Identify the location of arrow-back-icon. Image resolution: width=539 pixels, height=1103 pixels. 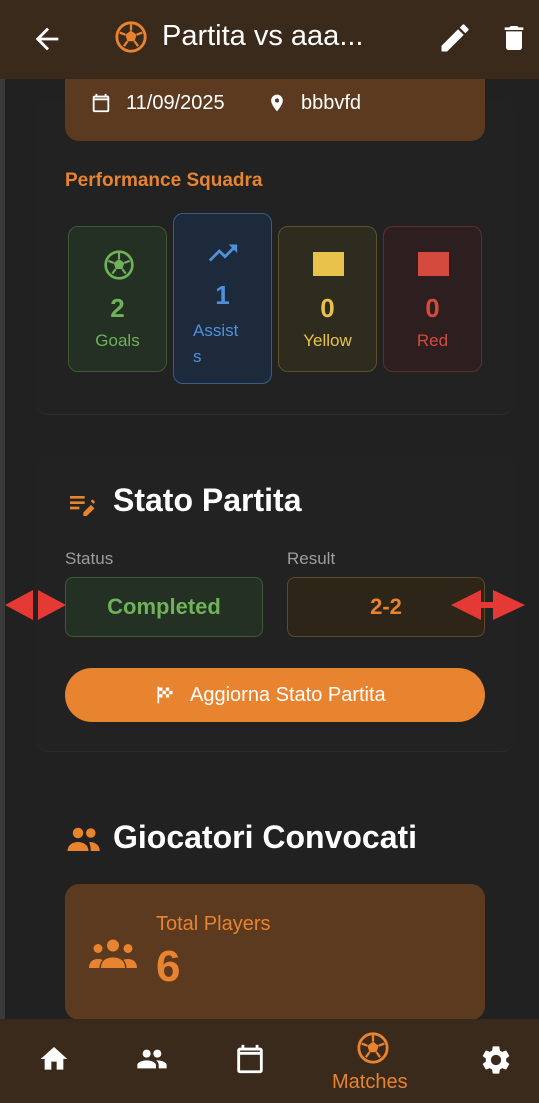
(47, 39).